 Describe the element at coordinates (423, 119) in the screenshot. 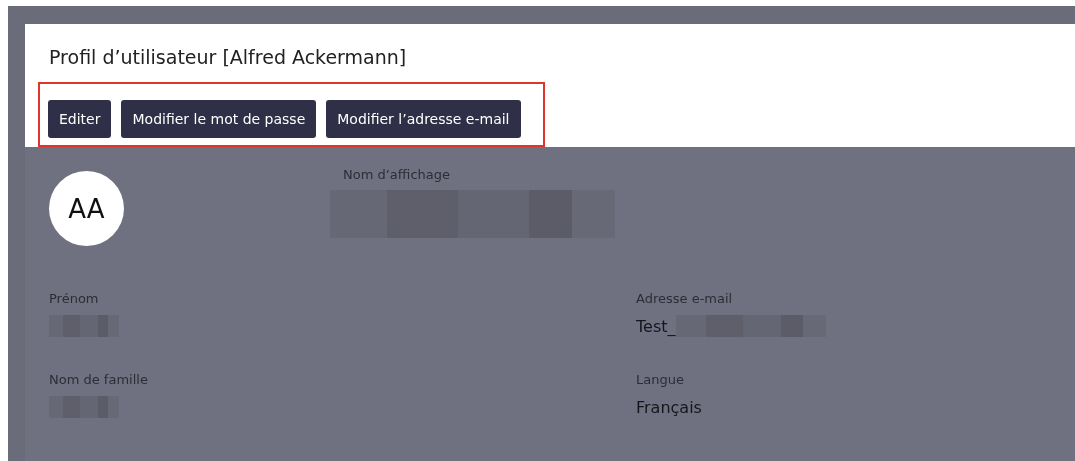

I see `action-button: Modifier l’adresse e-mail` at that location.